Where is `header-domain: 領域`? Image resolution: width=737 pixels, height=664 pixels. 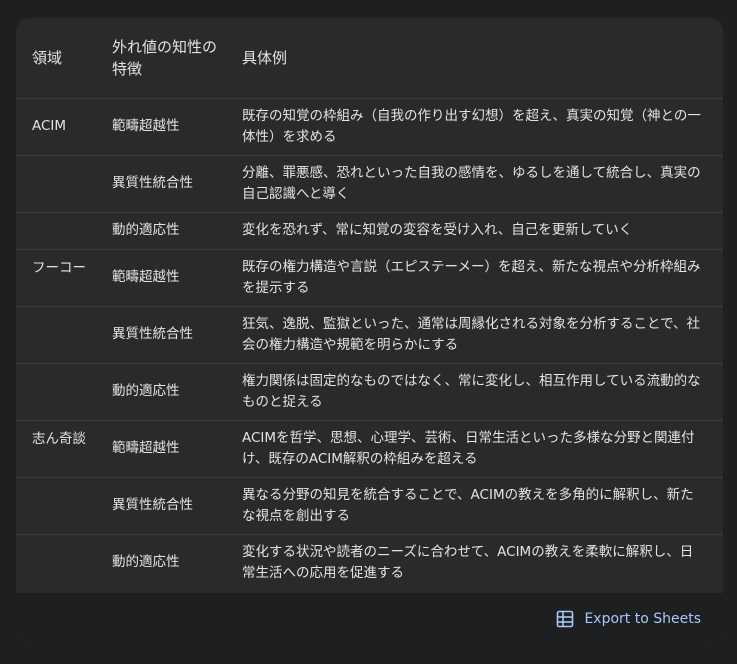
header-domain: 領域 is located at coordinates (47, 57).